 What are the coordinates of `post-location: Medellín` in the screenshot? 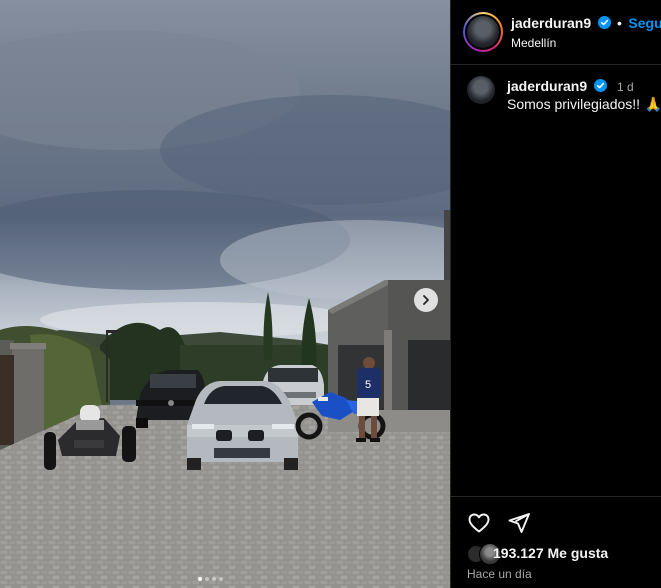 It's located at (533, 43).